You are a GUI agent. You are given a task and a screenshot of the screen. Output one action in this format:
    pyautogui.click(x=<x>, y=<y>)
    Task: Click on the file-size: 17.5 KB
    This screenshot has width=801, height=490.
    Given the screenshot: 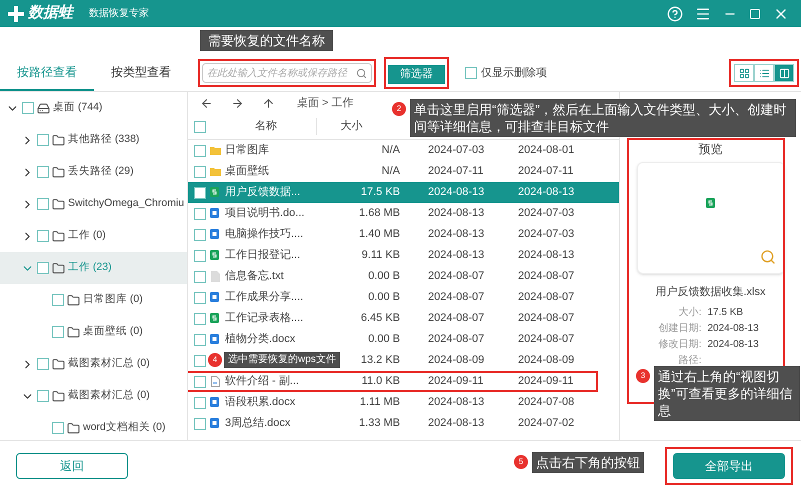 What is the action you would take?
    pyautogui.click(x=380, y=192)
    